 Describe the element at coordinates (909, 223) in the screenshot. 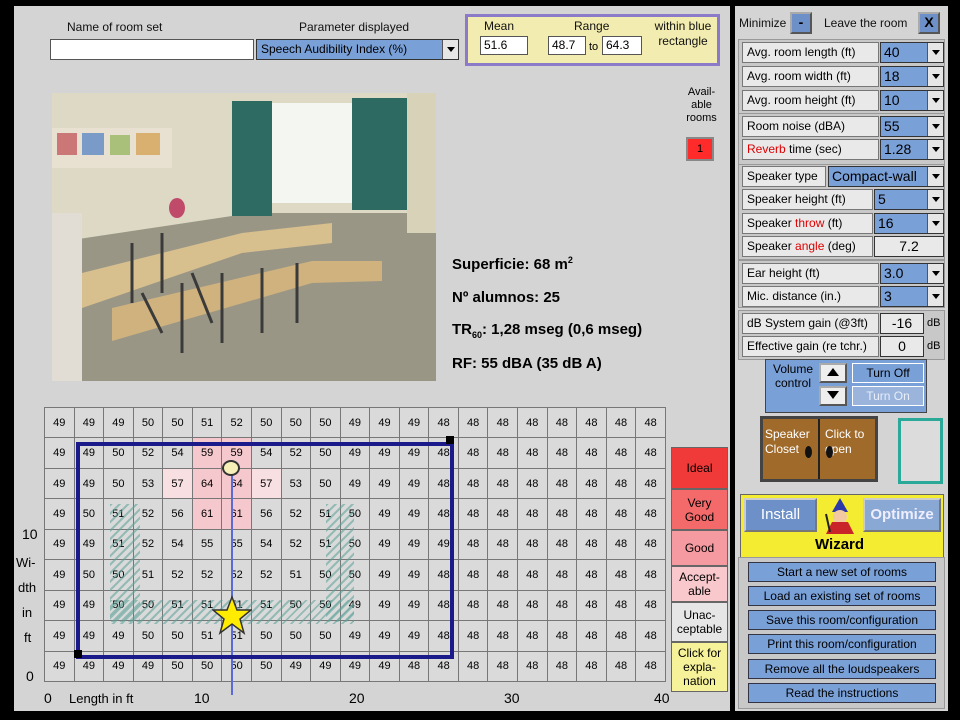

I see `speaker-throw-select: 16` at that location.